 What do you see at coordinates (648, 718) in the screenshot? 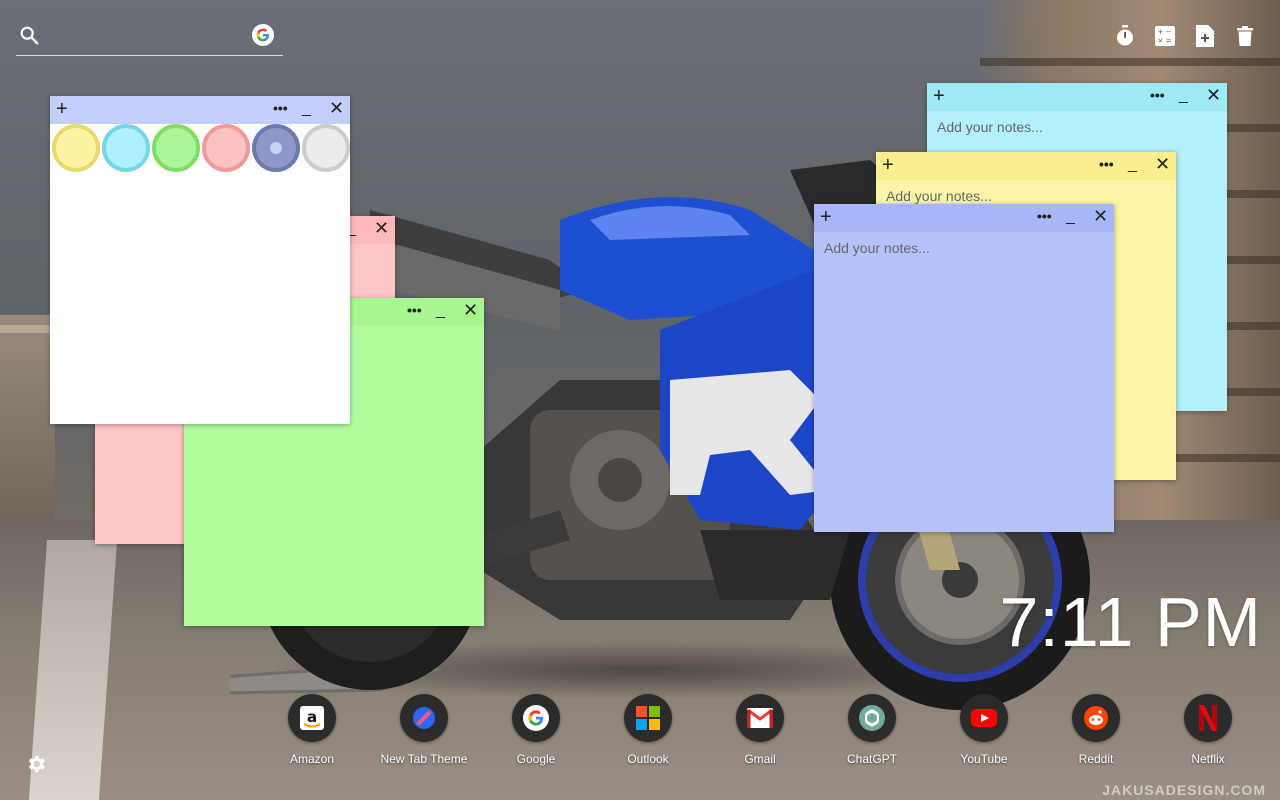
I see `outlook-icon` at bounding box center [648, 718].